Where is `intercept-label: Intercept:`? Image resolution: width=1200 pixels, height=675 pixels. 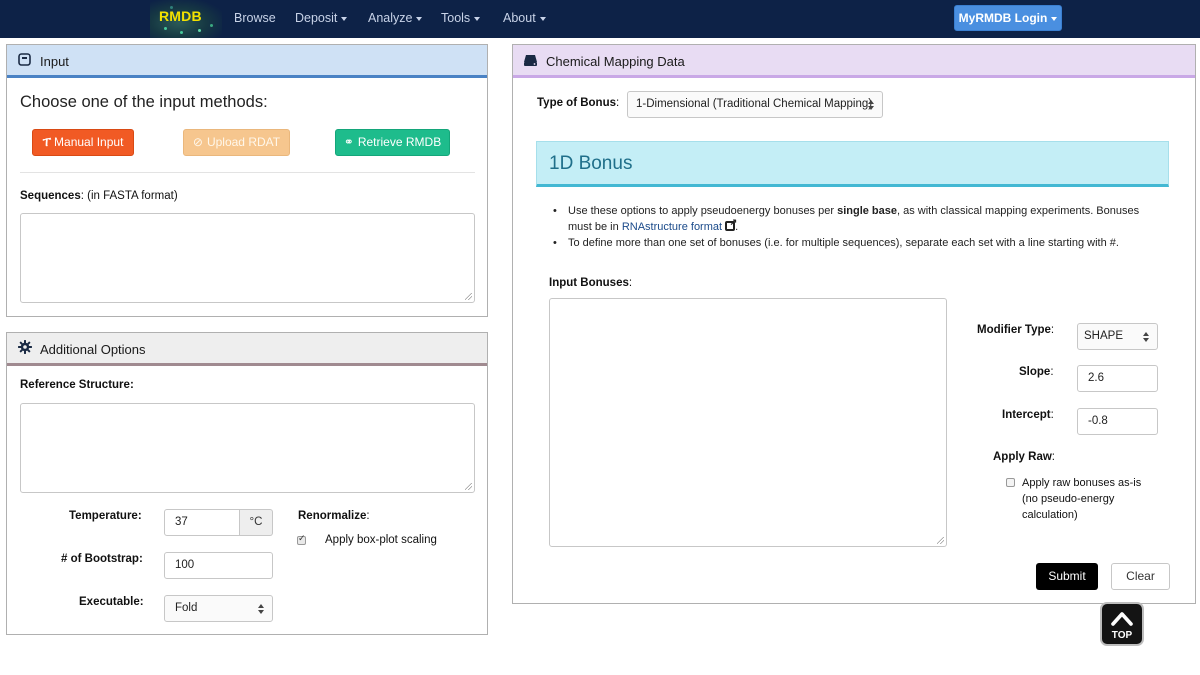 intercept-label: Intercept: is located at coordinates (1028, 415).